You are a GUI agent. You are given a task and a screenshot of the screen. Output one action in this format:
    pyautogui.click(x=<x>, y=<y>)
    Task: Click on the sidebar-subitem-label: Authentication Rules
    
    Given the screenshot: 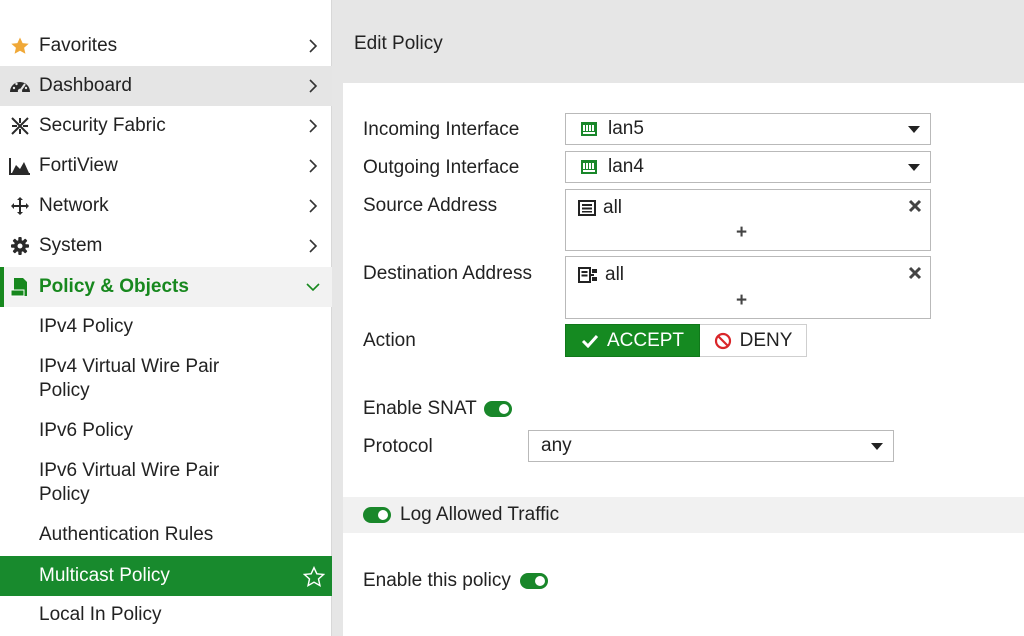 What is the action you would take?
    pyautogui.click(x=126, y=534)
    